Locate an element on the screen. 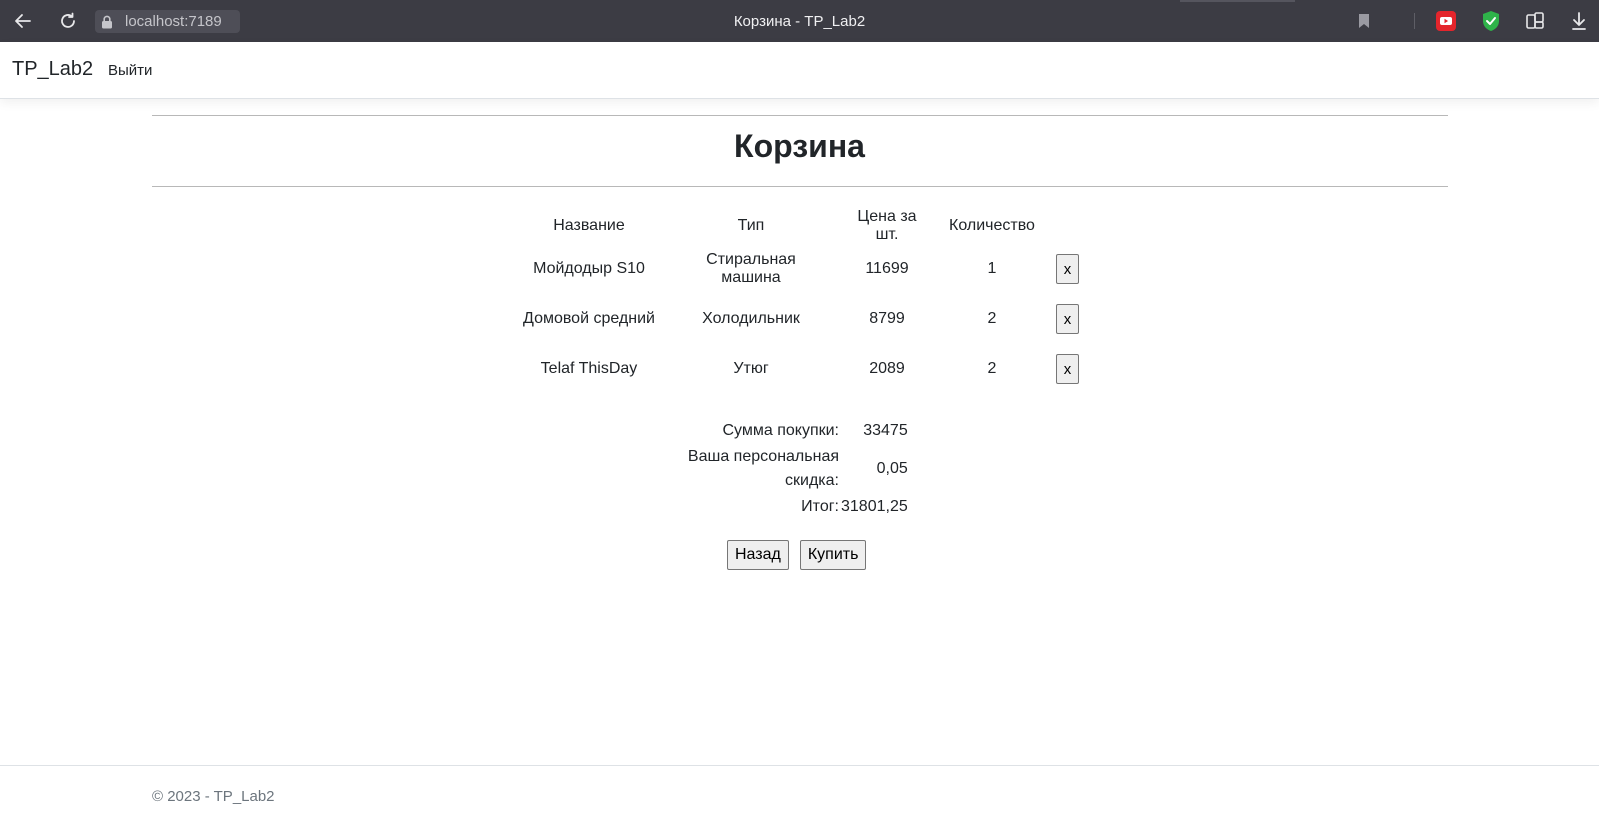 This screenshot has width=1599, height=827. item-name: Домовой средний is located at coordinates (589, 318).